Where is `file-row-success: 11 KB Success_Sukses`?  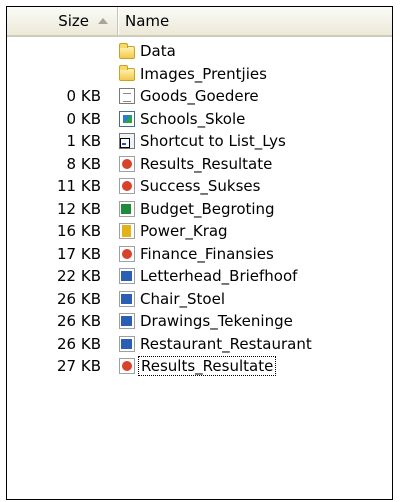
file-row-success: 11 KB Success_Sukses is located at coordinates (199, 186).